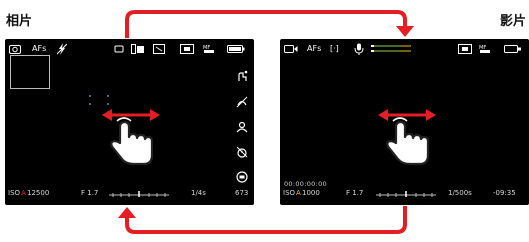  I want to click on battery-icon, so click(236, 49).